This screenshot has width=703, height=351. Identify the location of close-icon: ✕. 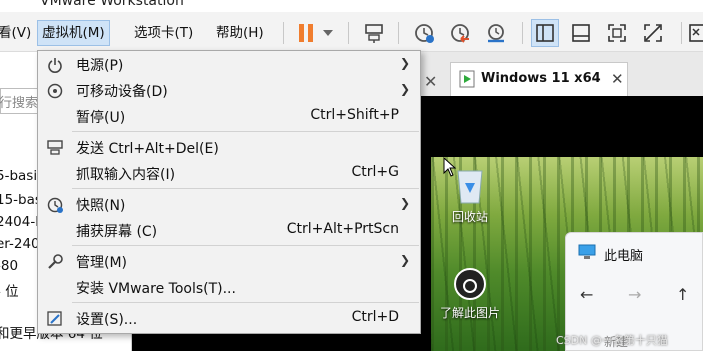
(617, 79).